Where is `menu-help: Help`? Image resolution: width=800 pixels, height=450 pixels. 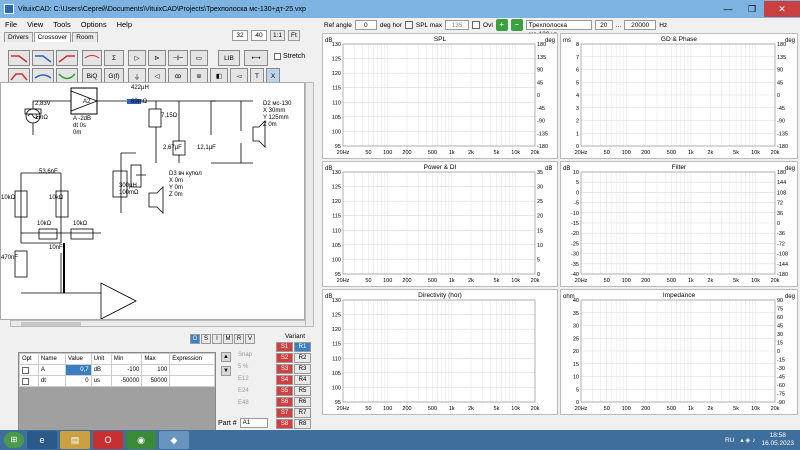 menu-help: Help is located at coordinates (124, 24).